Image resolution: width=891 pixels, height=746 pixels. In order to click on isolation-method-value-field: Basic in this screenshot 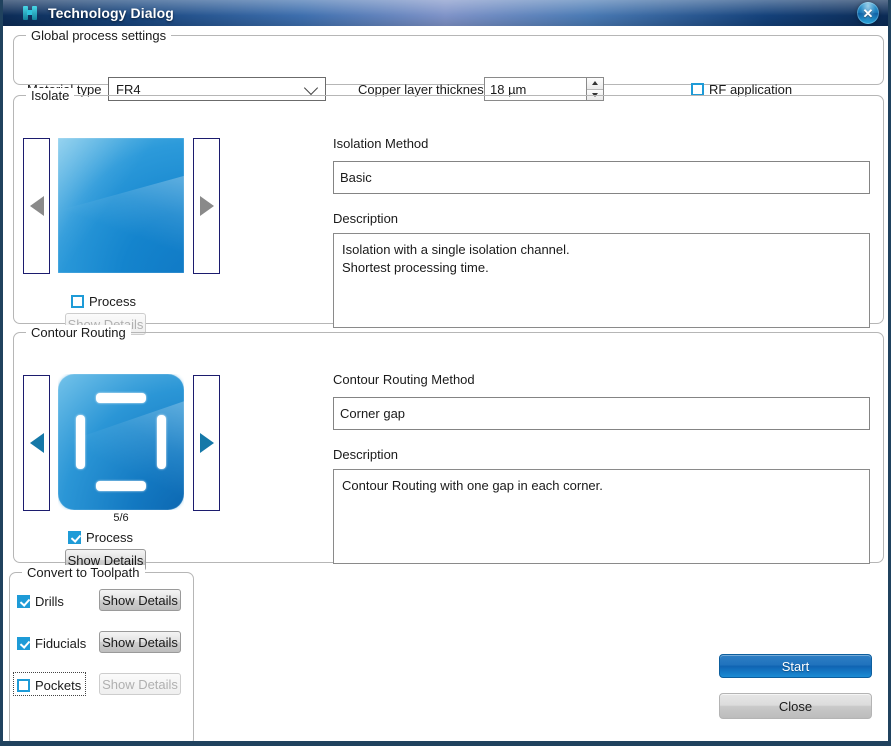, I will do `click(601, 177)`.